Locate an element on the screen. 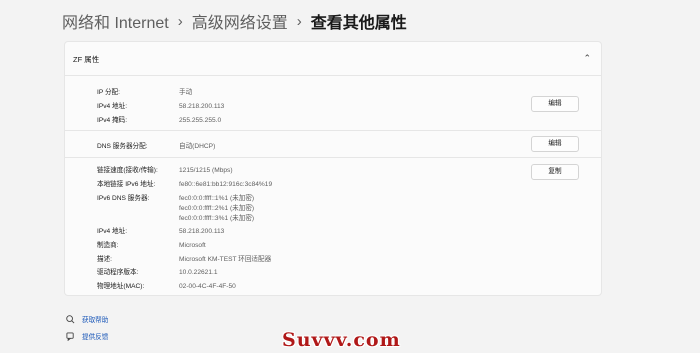  ipv4-address-label: IPv4 地址: is located at coordinates (112, 106).